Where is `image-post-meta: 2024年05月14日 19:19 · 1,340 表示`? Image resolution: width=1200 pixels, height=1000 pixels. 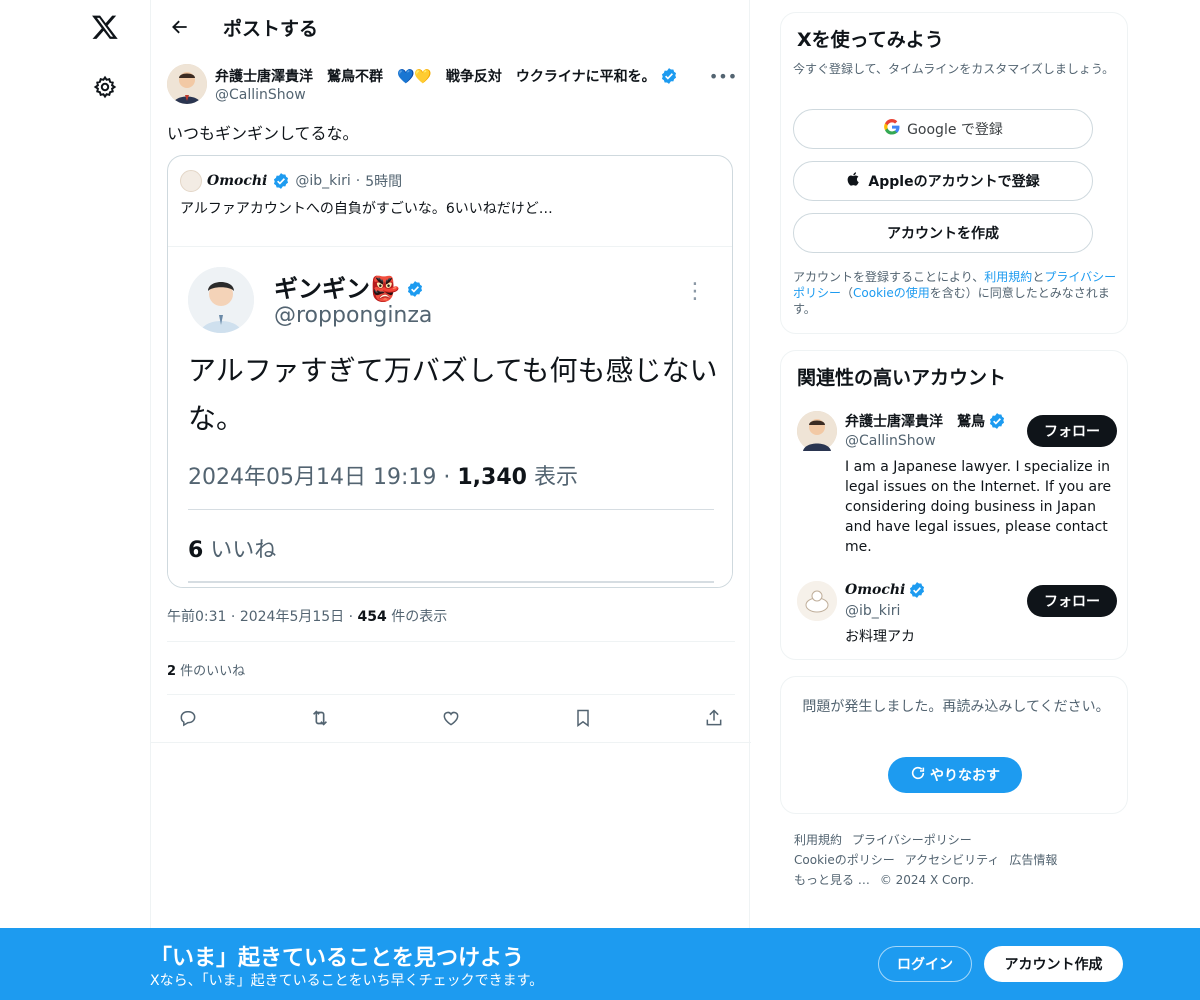
image-post-meta: 2024年05月14日 19:19 · 1,340 表示 is located at coordinates (383, 475).